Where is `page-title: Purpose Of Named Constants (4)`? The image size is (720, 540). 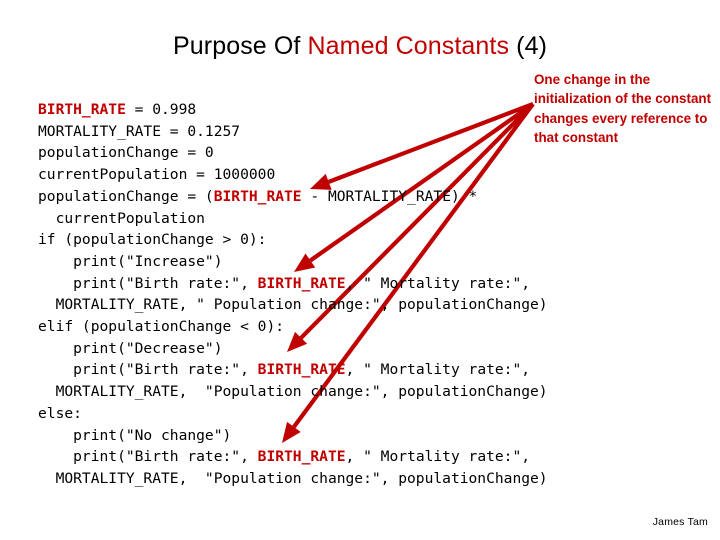
page-title: Purpose Of Named Constants (4) is located at coordinates (360, 46).